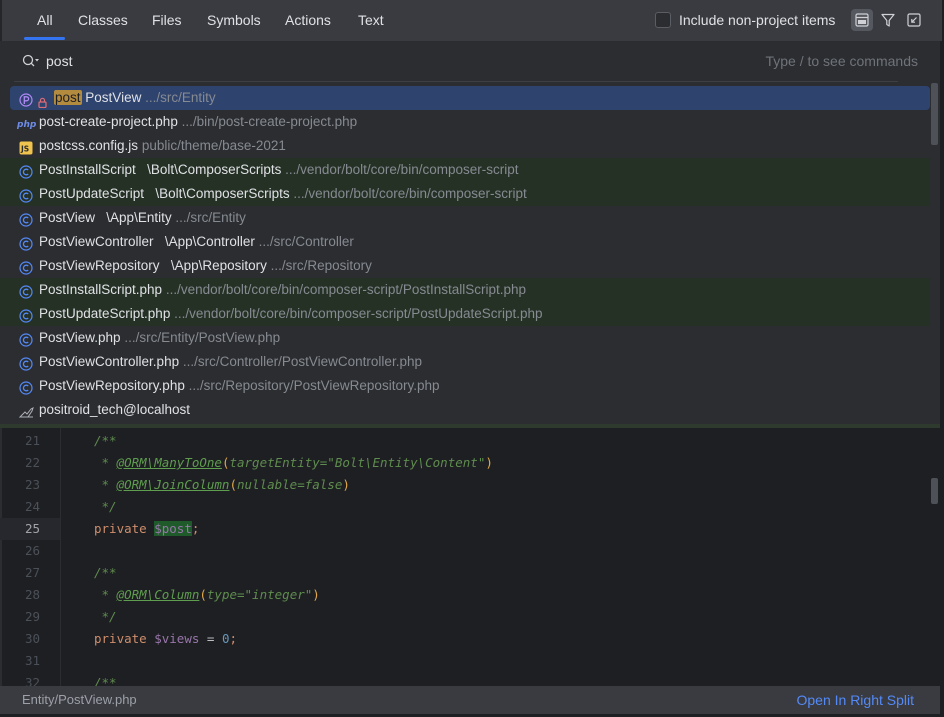 The height and width of the screenshot is (717, 944). What do you see at coordinates (103, 20) in the screenshot?
I see `tab-classes: Classes` at bounding box center [103, 20].